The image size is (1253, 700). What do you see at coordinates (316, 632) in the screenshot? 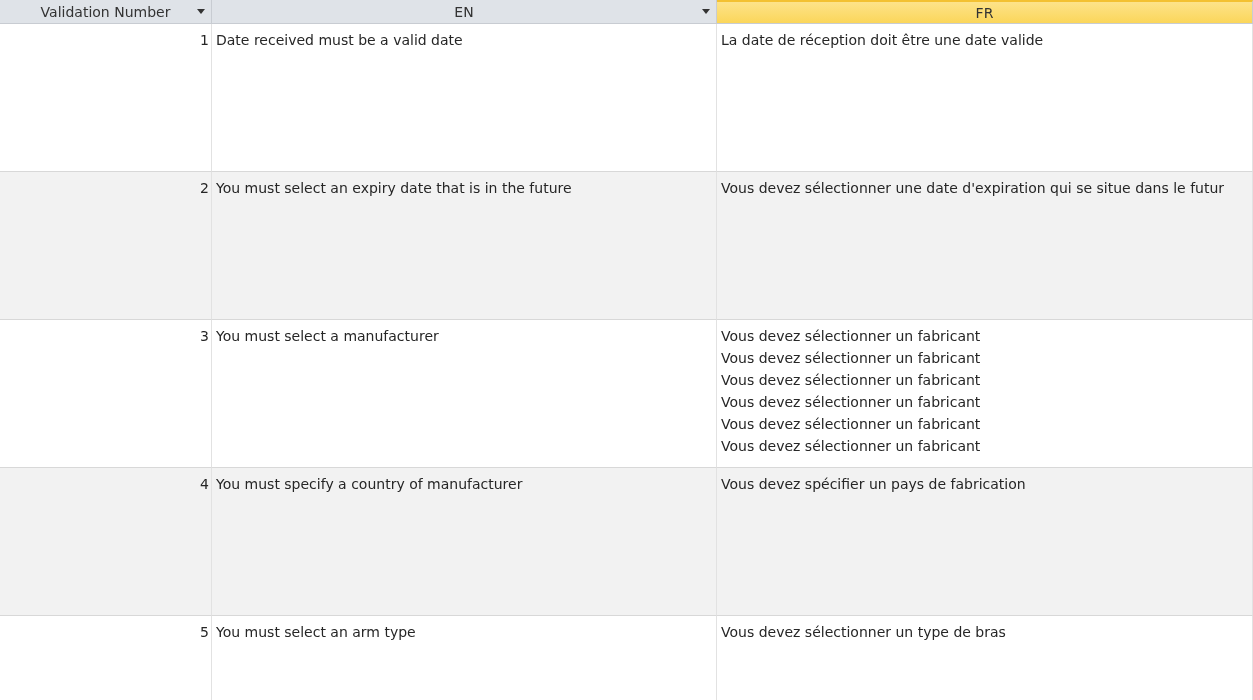
I see `table-cell-text: You must select an arm type` at bounding box center [316, 632].